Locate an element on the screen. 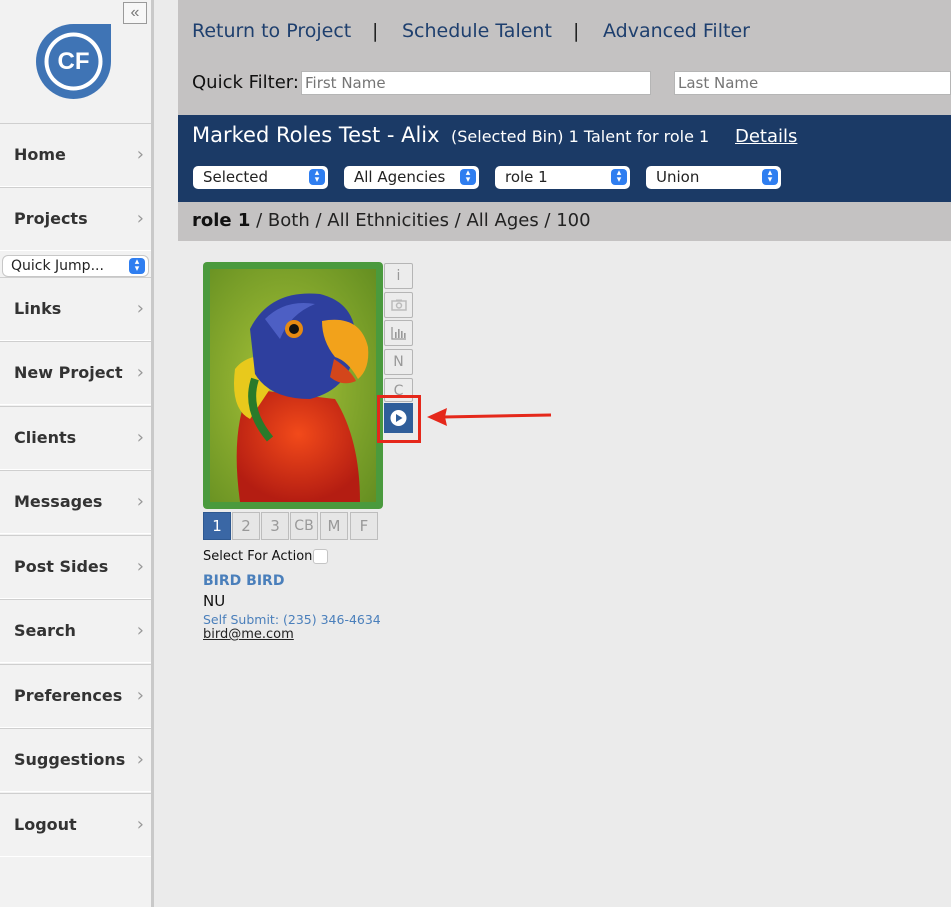 The width and height of the screenshot is (951, 907). bin-summary: (Selected Bin) 1 Talent for role 1 is located at coordinates (580, 136).